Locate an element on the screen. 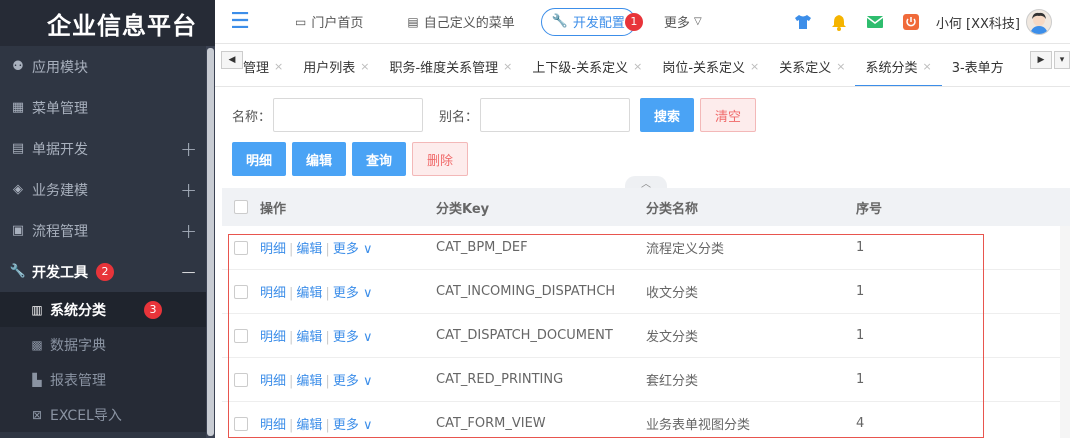  sidebar-subitem-report-management: ▙ 报表管理 is located at coordinates (107, 379).